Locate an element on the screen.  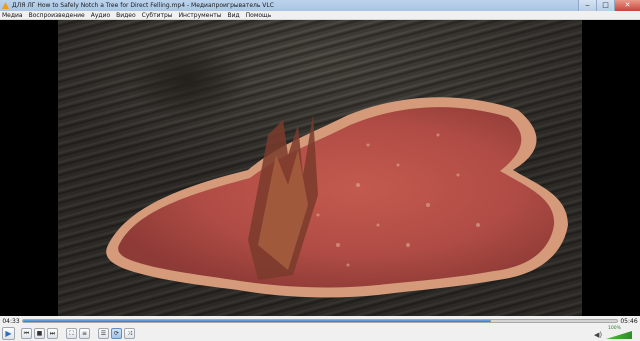
menu-media: Медиа is located at coordinates (12, 15).